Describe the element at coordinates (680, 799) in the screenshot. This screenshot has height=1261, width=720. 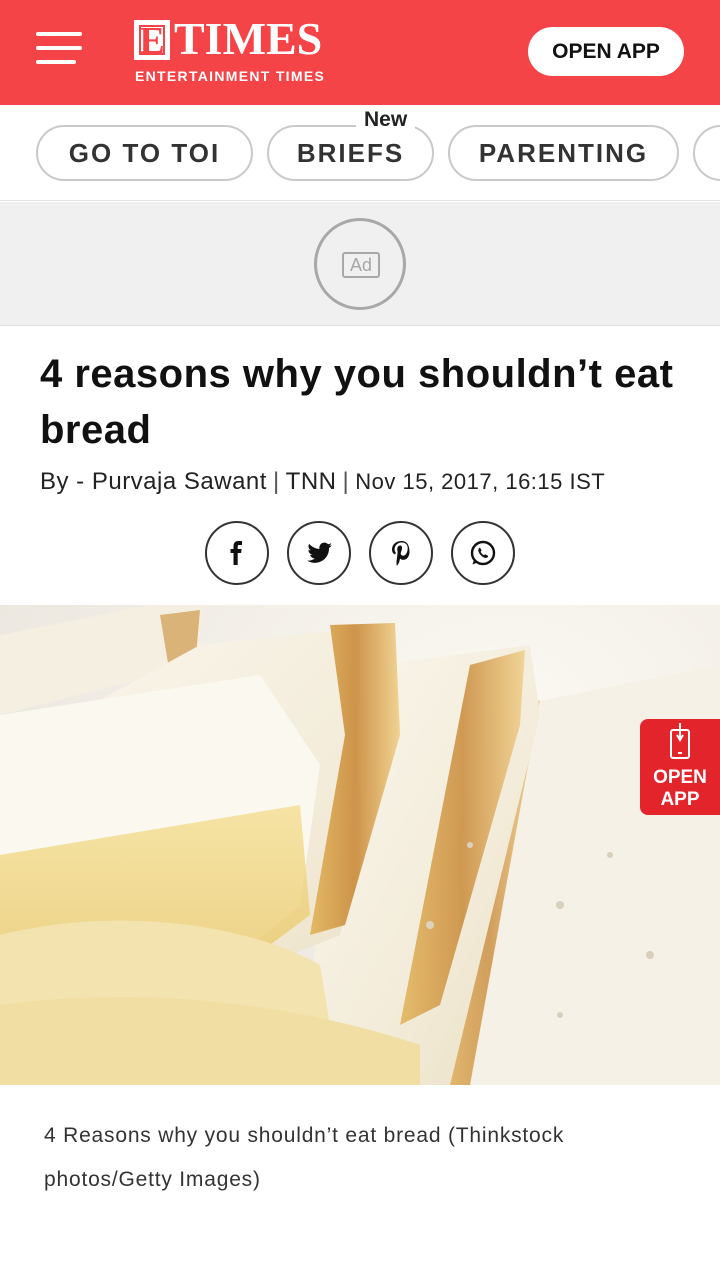
I see `floating-label-line2: APP` at that location.